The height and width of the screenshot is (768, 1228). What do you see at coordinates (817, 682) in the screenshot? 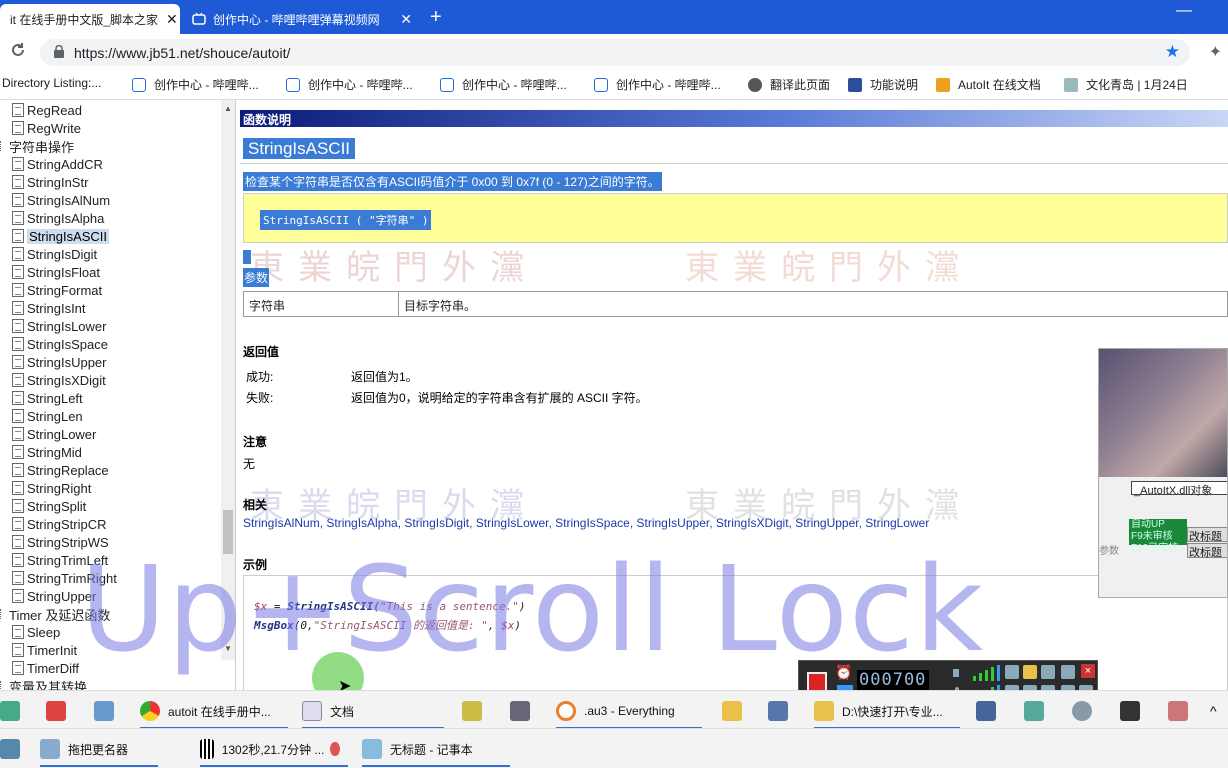
I see `stop-record-button` at bounding box center [817, 682].